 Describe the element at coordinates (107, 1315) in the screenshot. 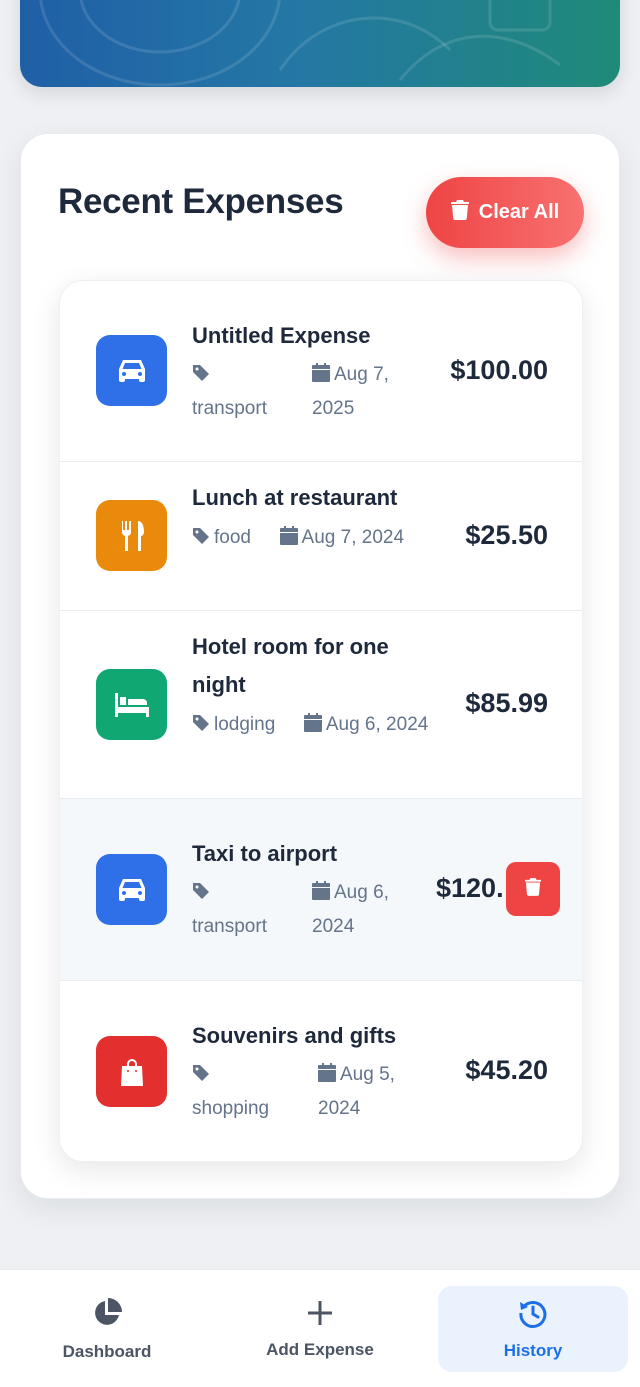

I see `pie-chart-icon` at that location.